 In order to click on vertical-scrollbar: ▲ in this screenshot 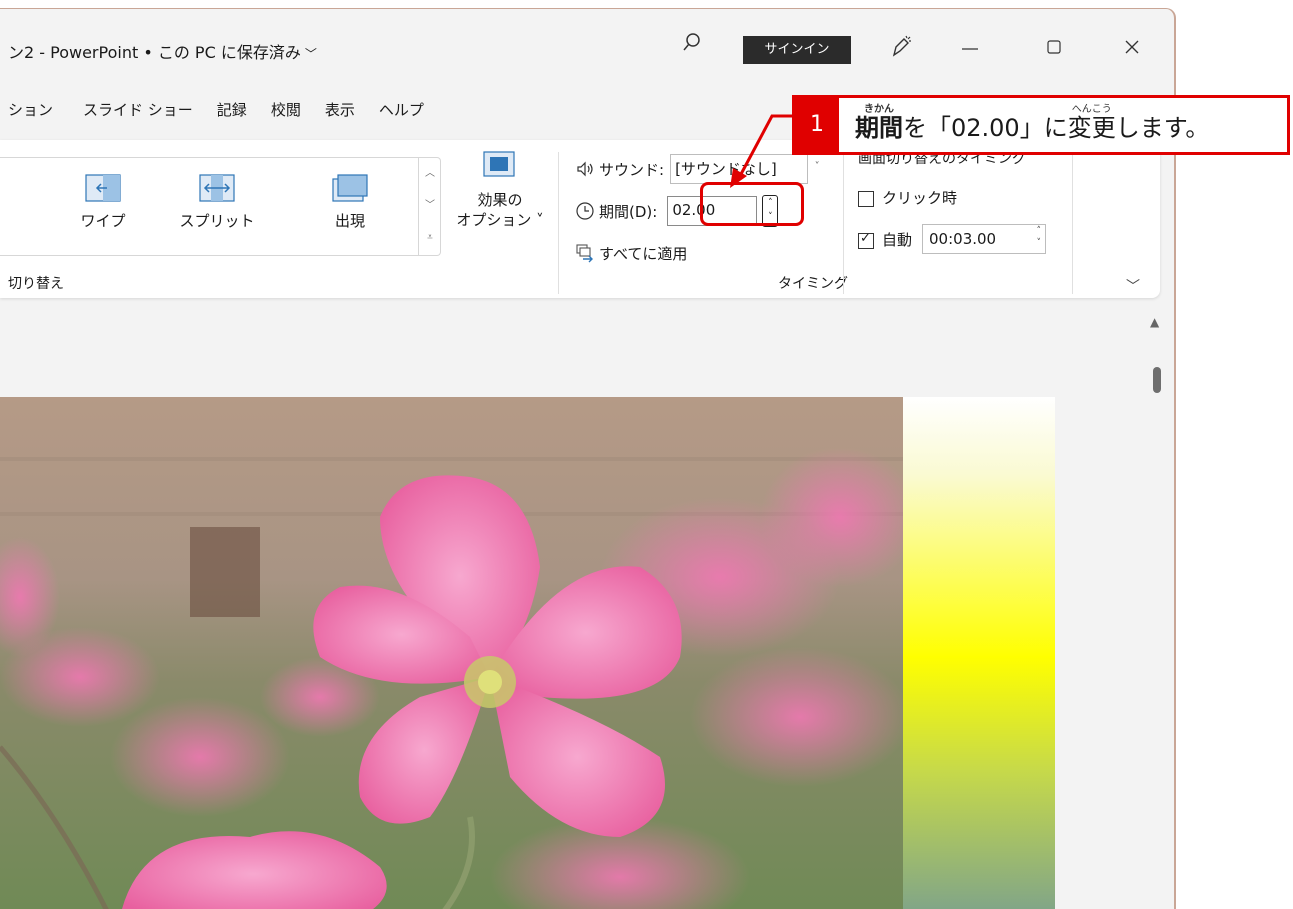, I will do `click(1157, 608)`.